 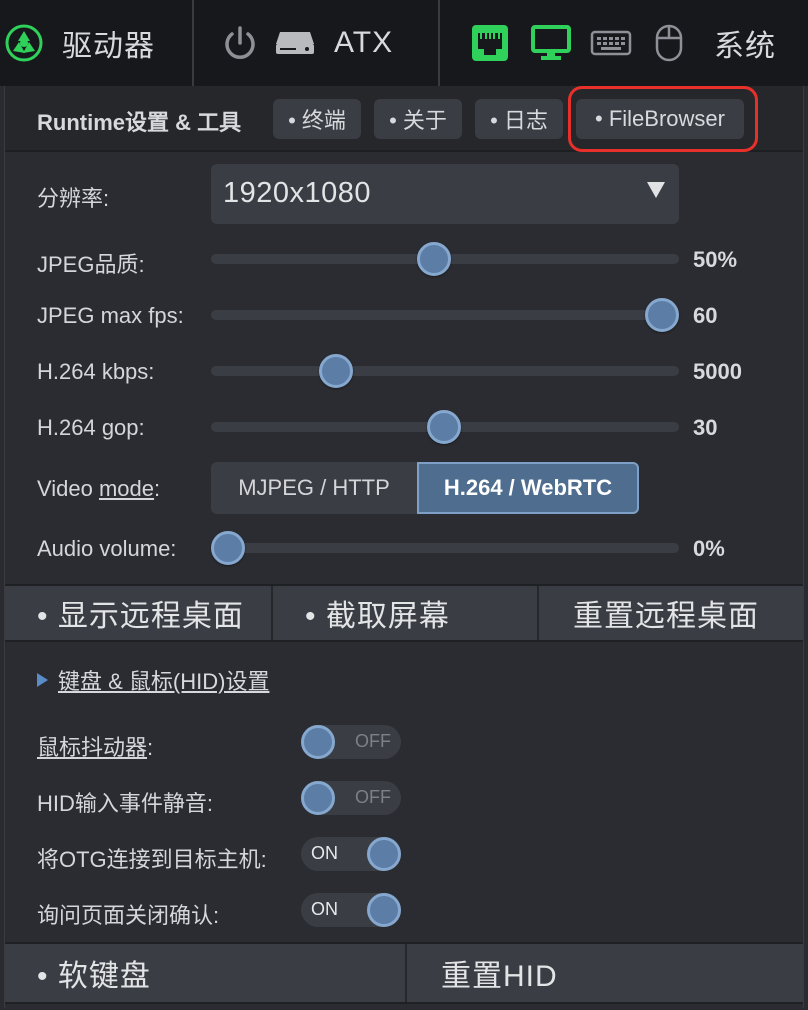 I want to click on about-button: • 关于, so click(x=418, y=119).